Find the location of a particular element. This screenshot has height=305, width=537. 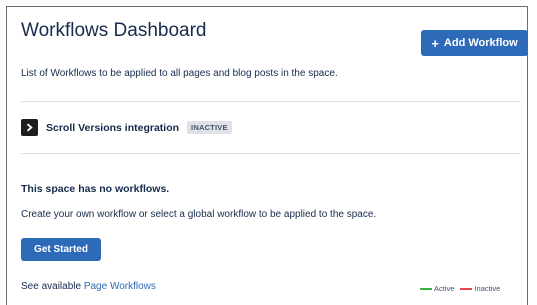

page-workflows-link: Page Workflows is located at coordinates (120, 286).